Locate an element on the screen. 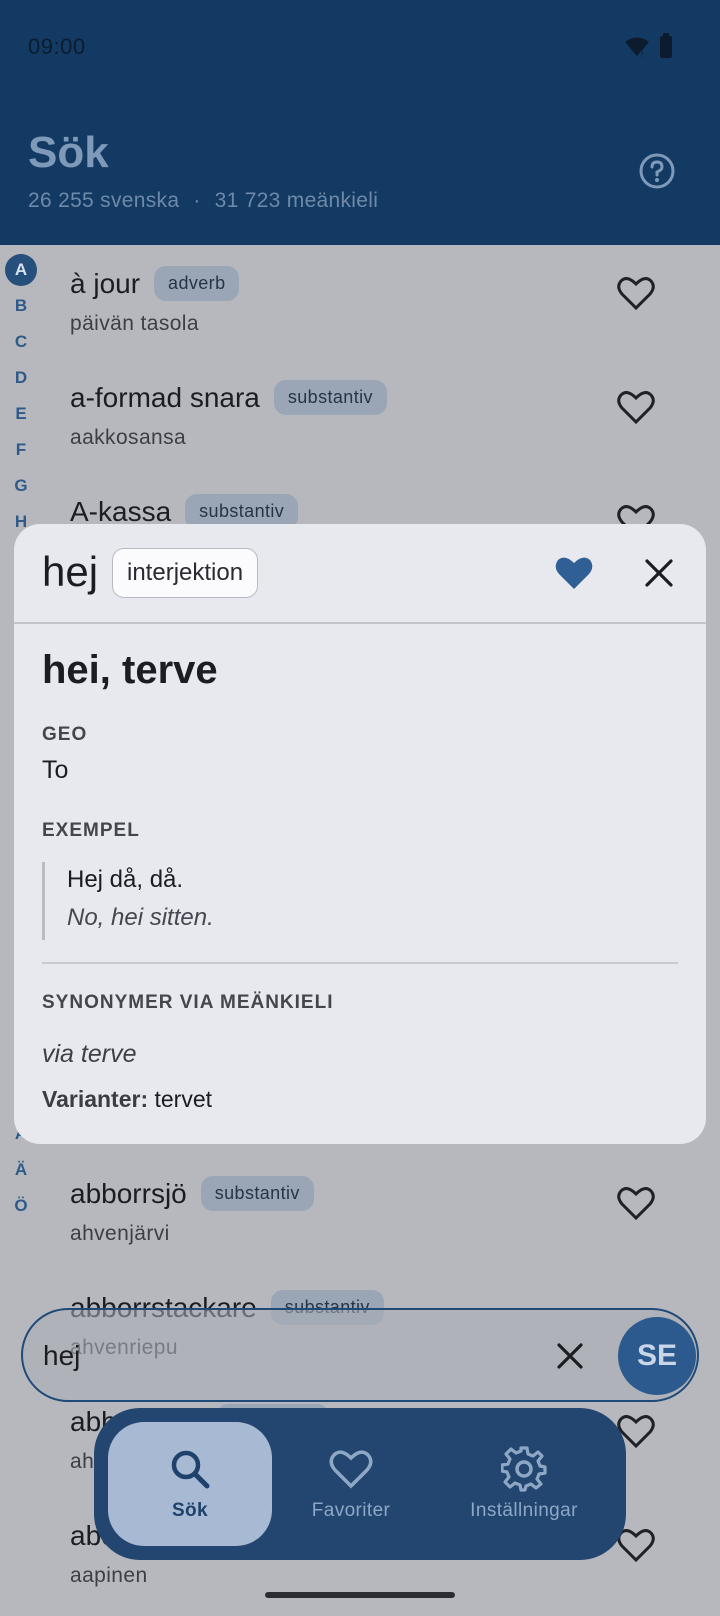  list-translation: aapinen is located at coordinates (109, 1575).